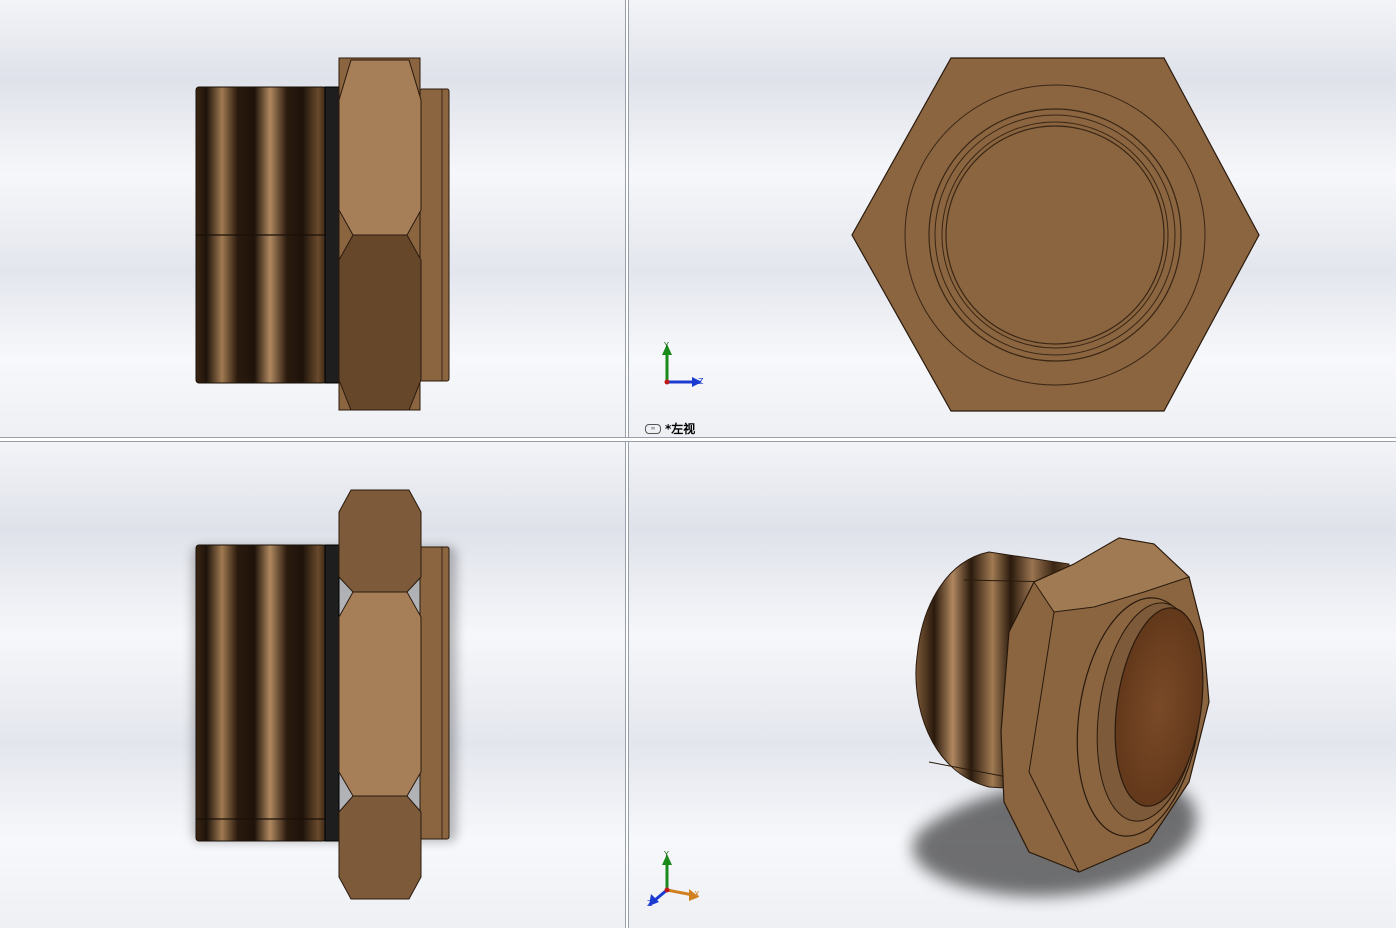 This screenshot has height=928, width=1396. I want to click on seal-ring, so click(332, 235).